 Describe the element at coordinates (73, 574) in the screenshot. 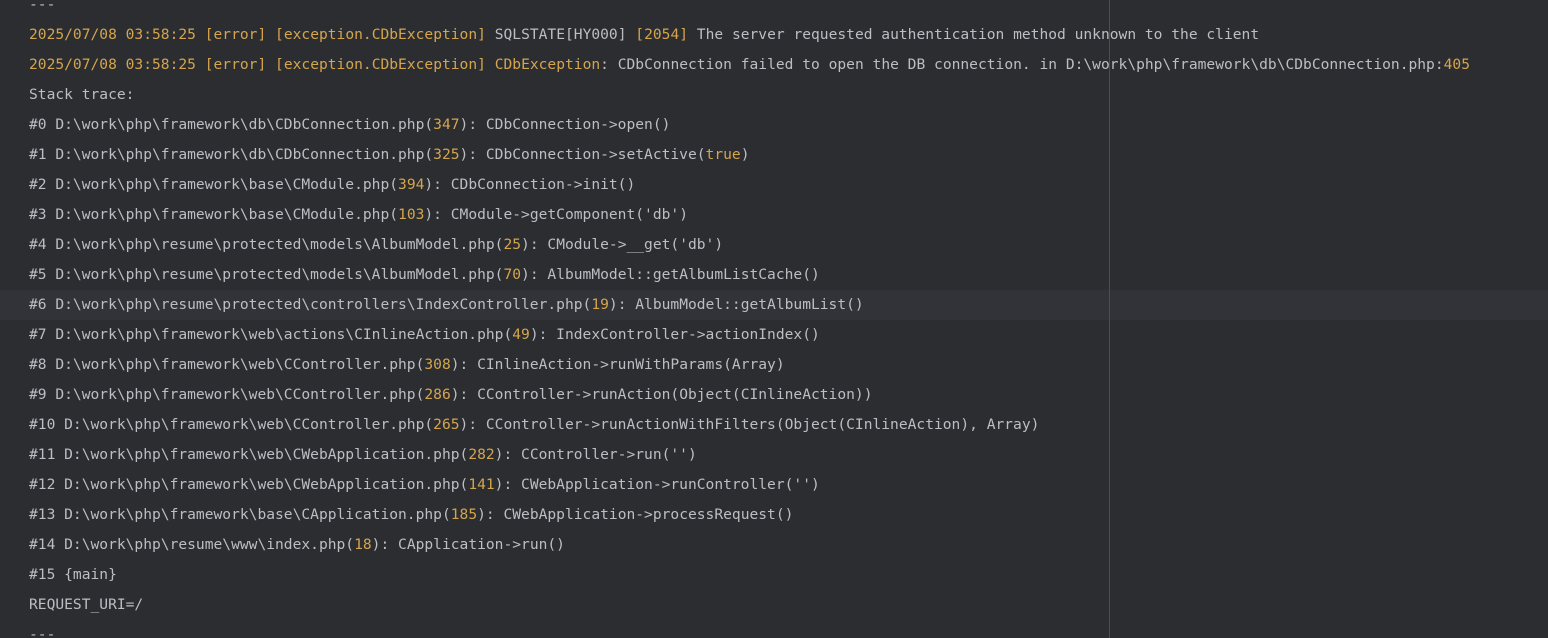

I see `log-text-segment: #15 {main}` at that location.